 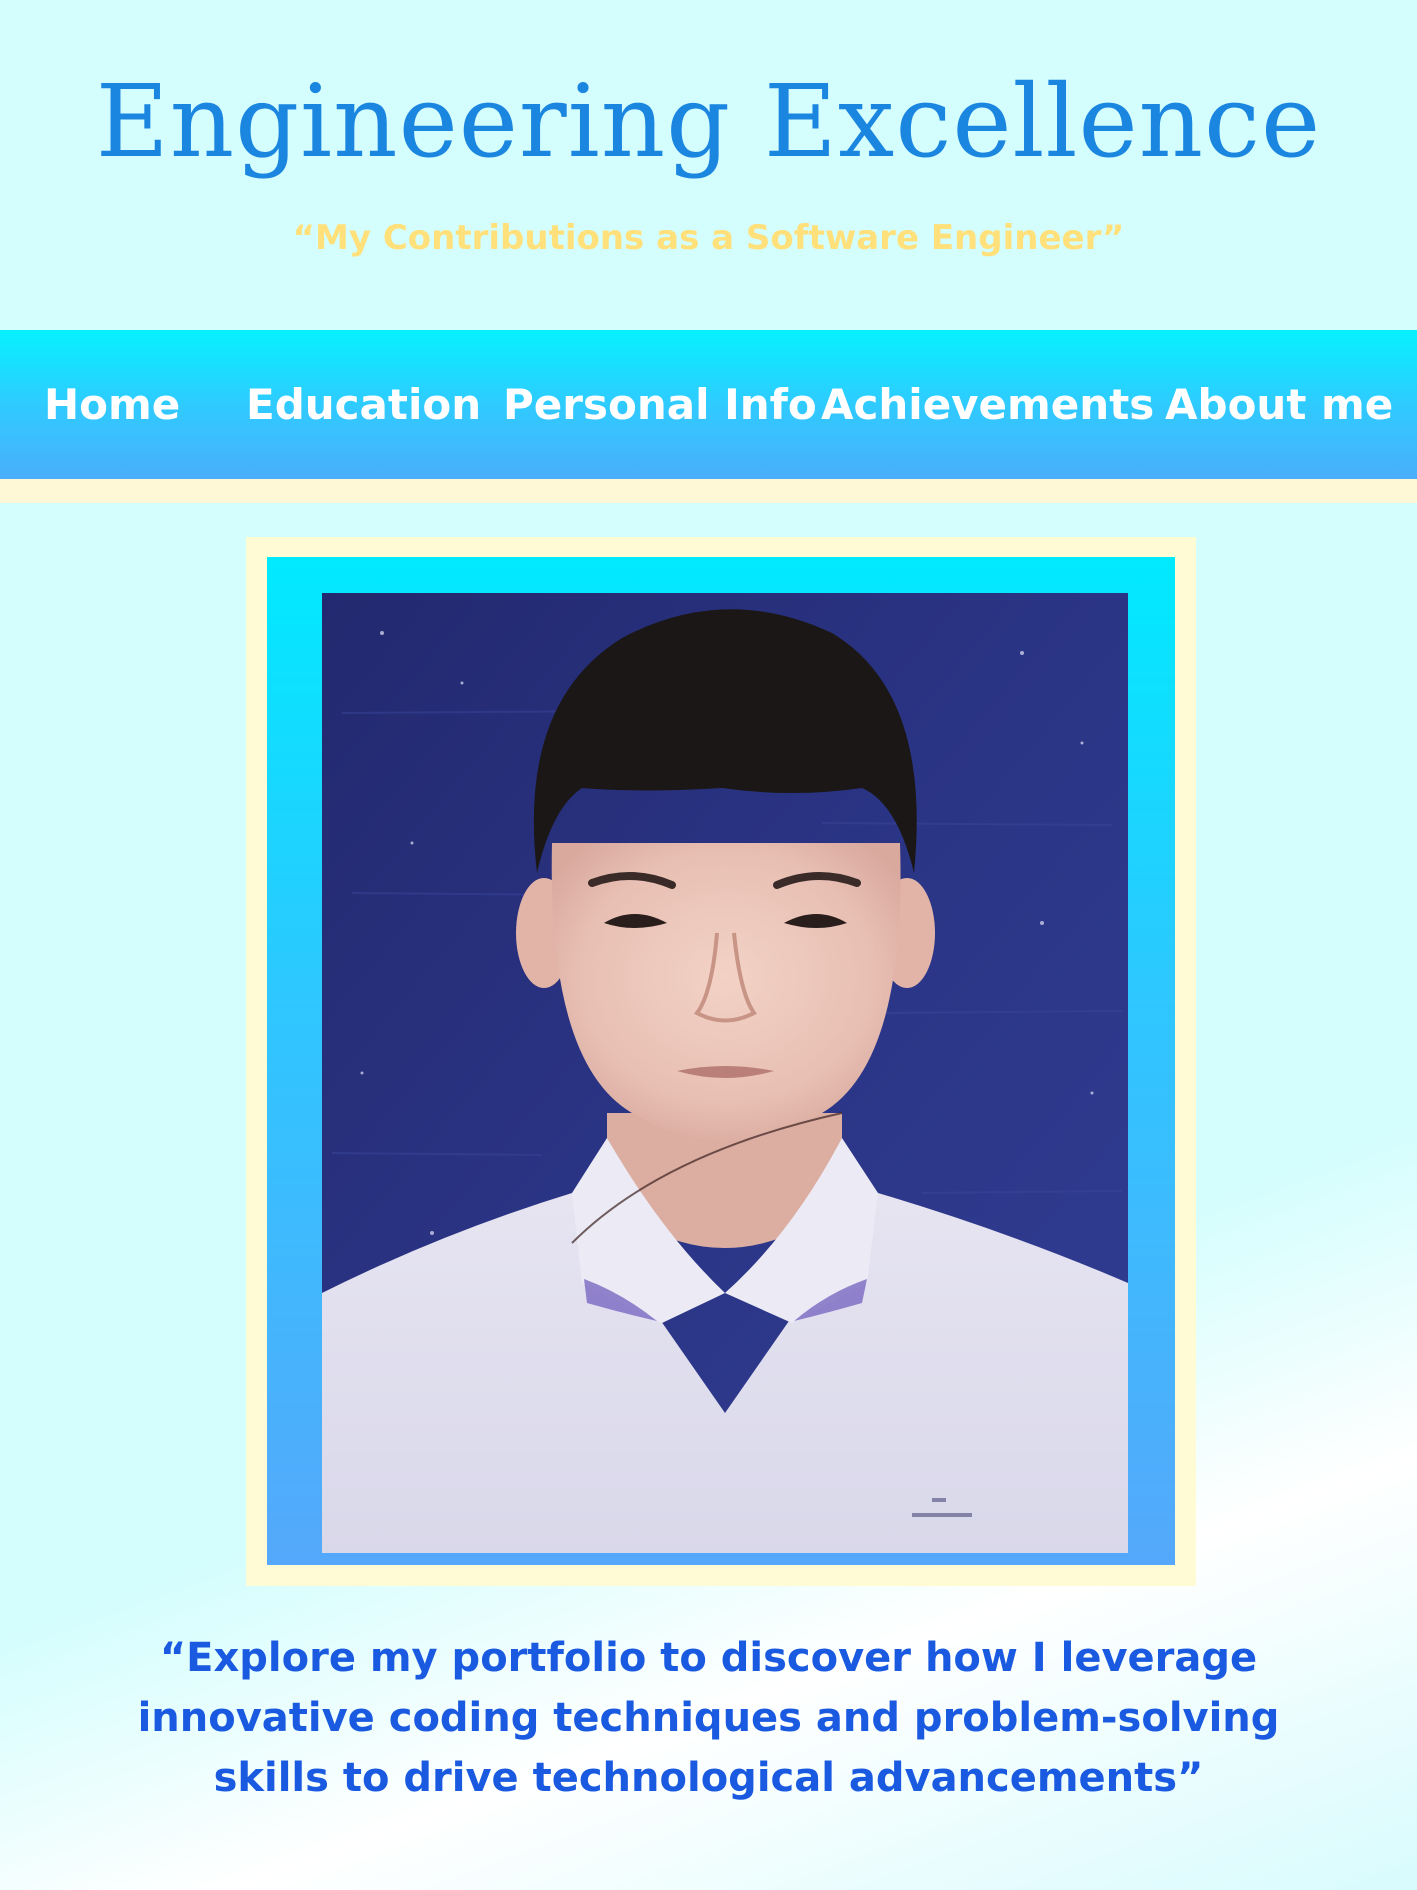 I want to click on nav-divider, so click(x=708, y=491).